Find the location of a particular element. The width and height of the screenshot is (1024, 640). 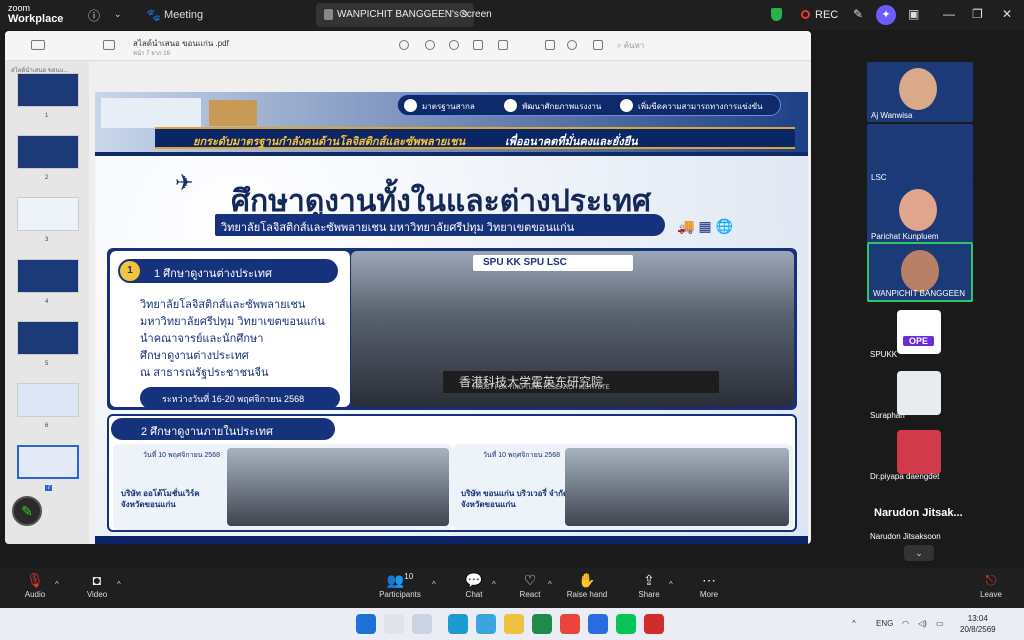

airplane-icon: ✈ is located at coordinates (184, 182).